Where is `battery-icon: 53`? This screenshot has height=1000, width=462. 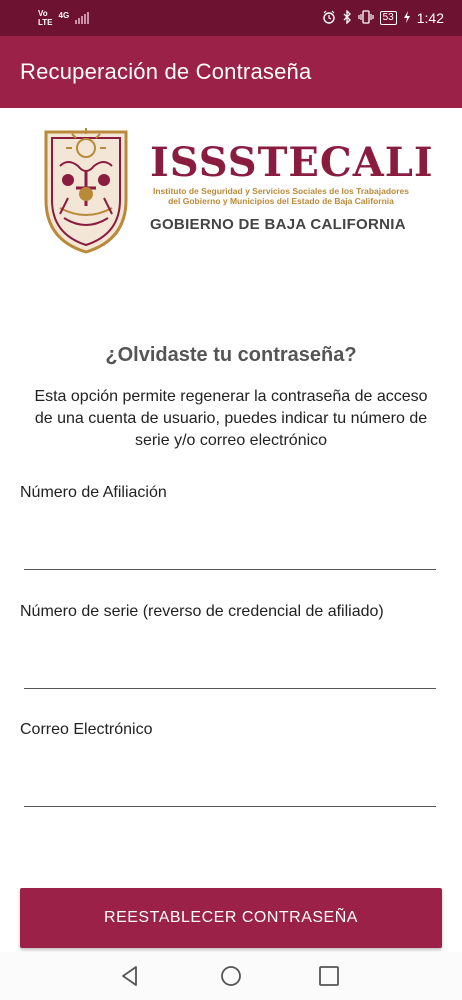
battery-icon: 53 is located at coordinates (388, 18).